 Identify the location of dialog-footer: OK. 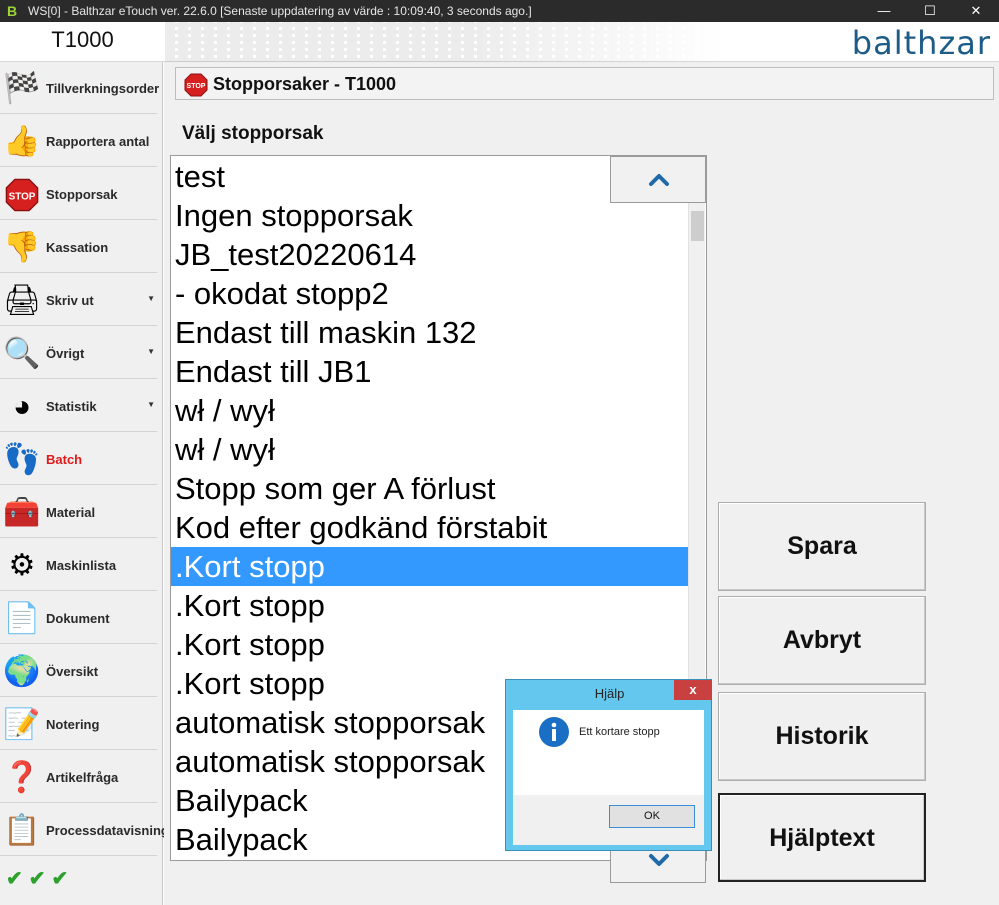
(608, 820).